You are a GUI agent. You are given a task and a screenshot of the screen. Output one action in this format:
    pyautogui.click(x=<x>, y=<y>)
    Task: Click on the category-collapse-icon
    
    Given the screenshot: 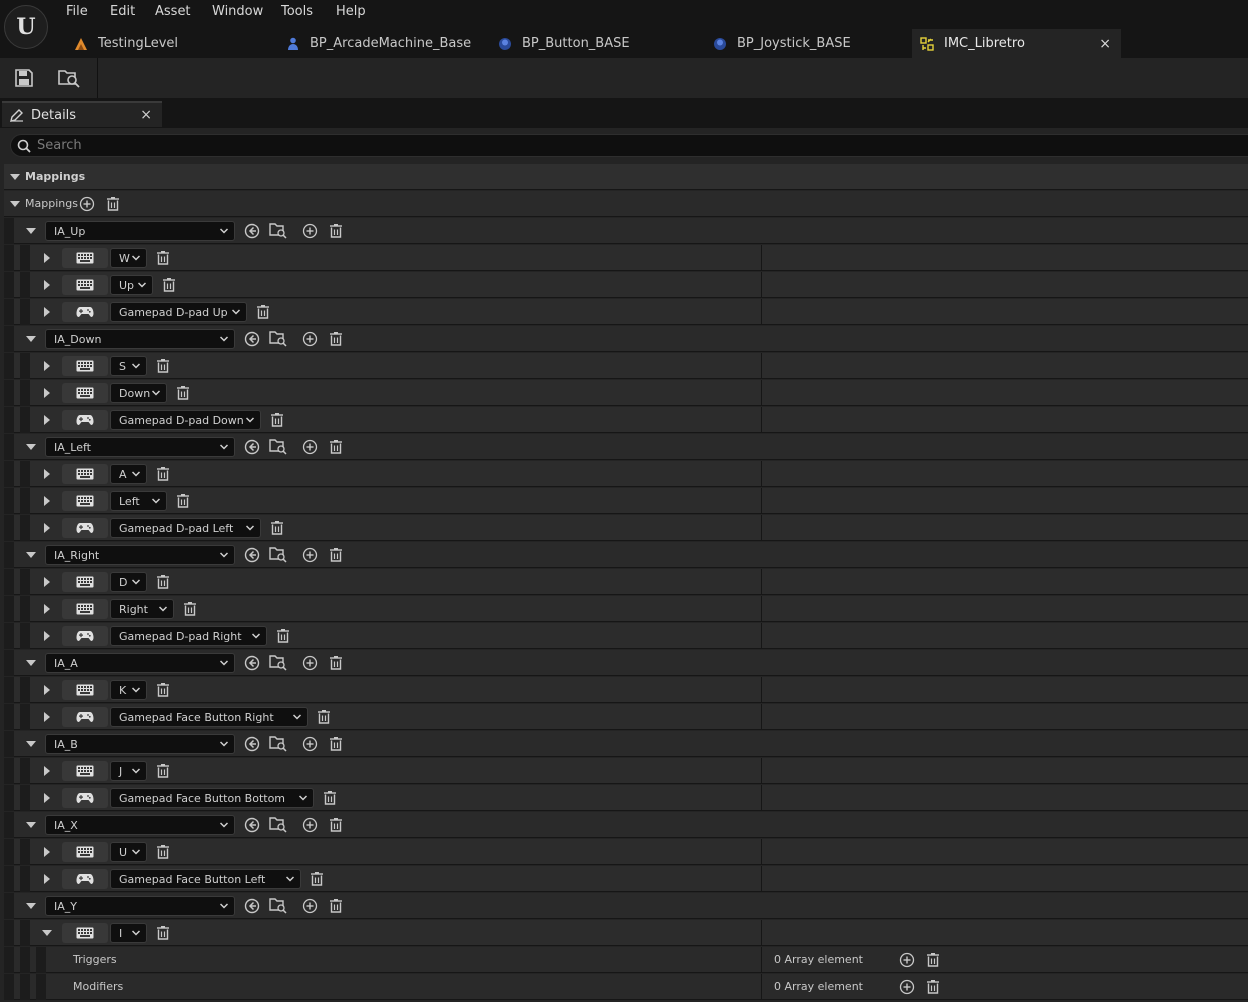 What is the action you would take?
    pyautogui.click(x=15, y=177)
    